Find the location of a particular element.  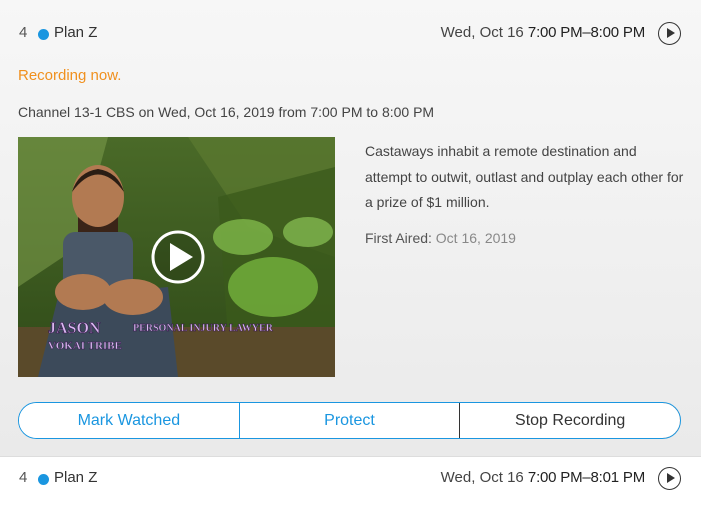

caption-role: PERSONAL INJURY LAWYER is located at coordinates (203, 328).